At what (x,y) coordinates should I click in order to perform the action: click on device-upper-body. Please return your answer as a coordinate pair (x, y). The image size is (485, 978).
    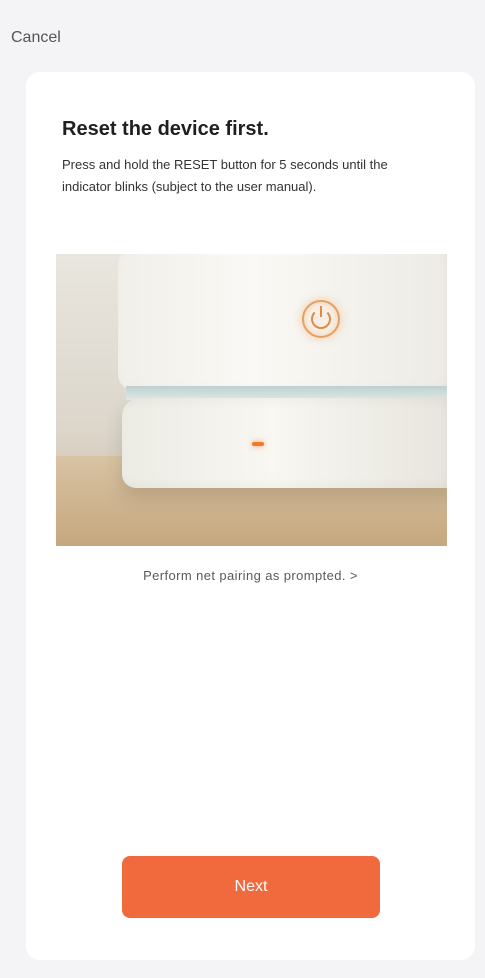
    Looking at the image, I should click on (282, 323).